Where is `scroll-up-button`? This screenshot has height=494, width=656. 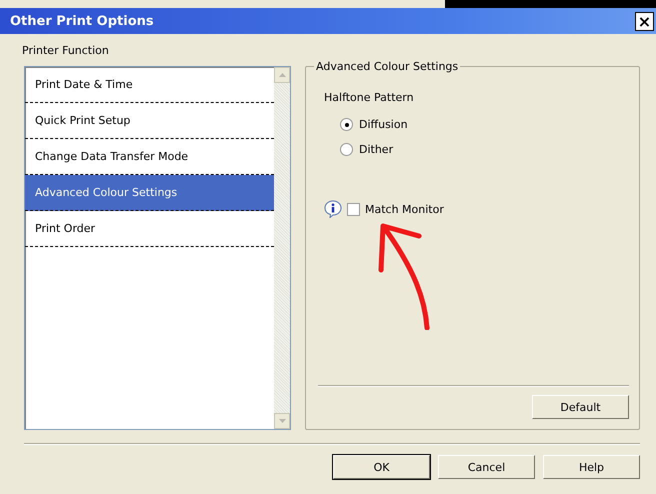 scroll-up-button is located at coordinates (282, 75).